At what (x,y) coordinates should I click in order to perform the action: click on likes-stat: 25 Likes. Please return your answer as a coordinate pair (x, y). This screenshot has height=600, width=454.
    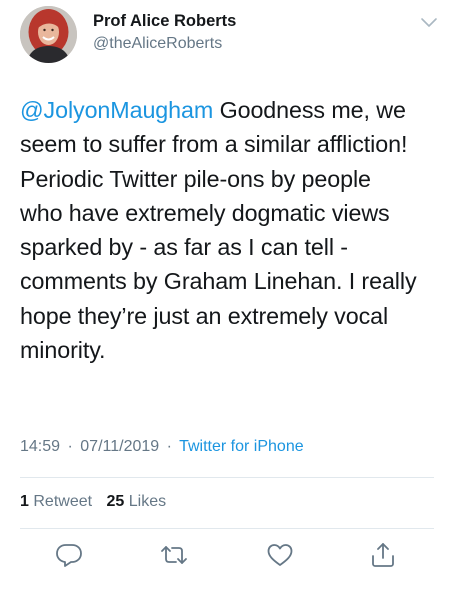
    Looking at the image, I should click on (137, 501).